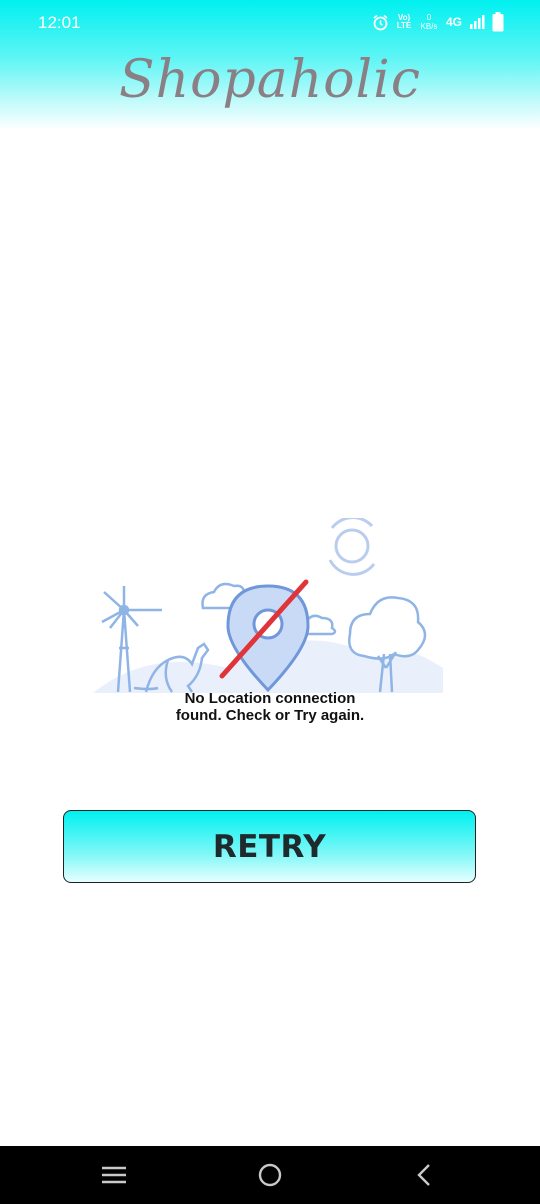 This screenshot has height=1204, width=540. What do you see at coordinates (59, 22) in the screenshot?
I see `status-time: 12:01` at bounding box center [59, 22].